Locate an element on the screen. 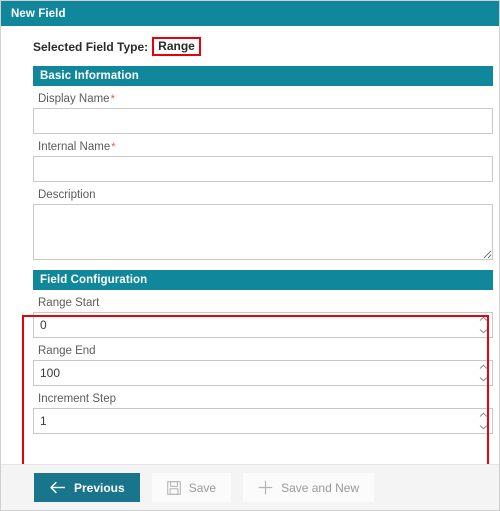 The image size is (500, 511). dialog-footer: Previous Save Save and New is located at coordinates (250, 487).